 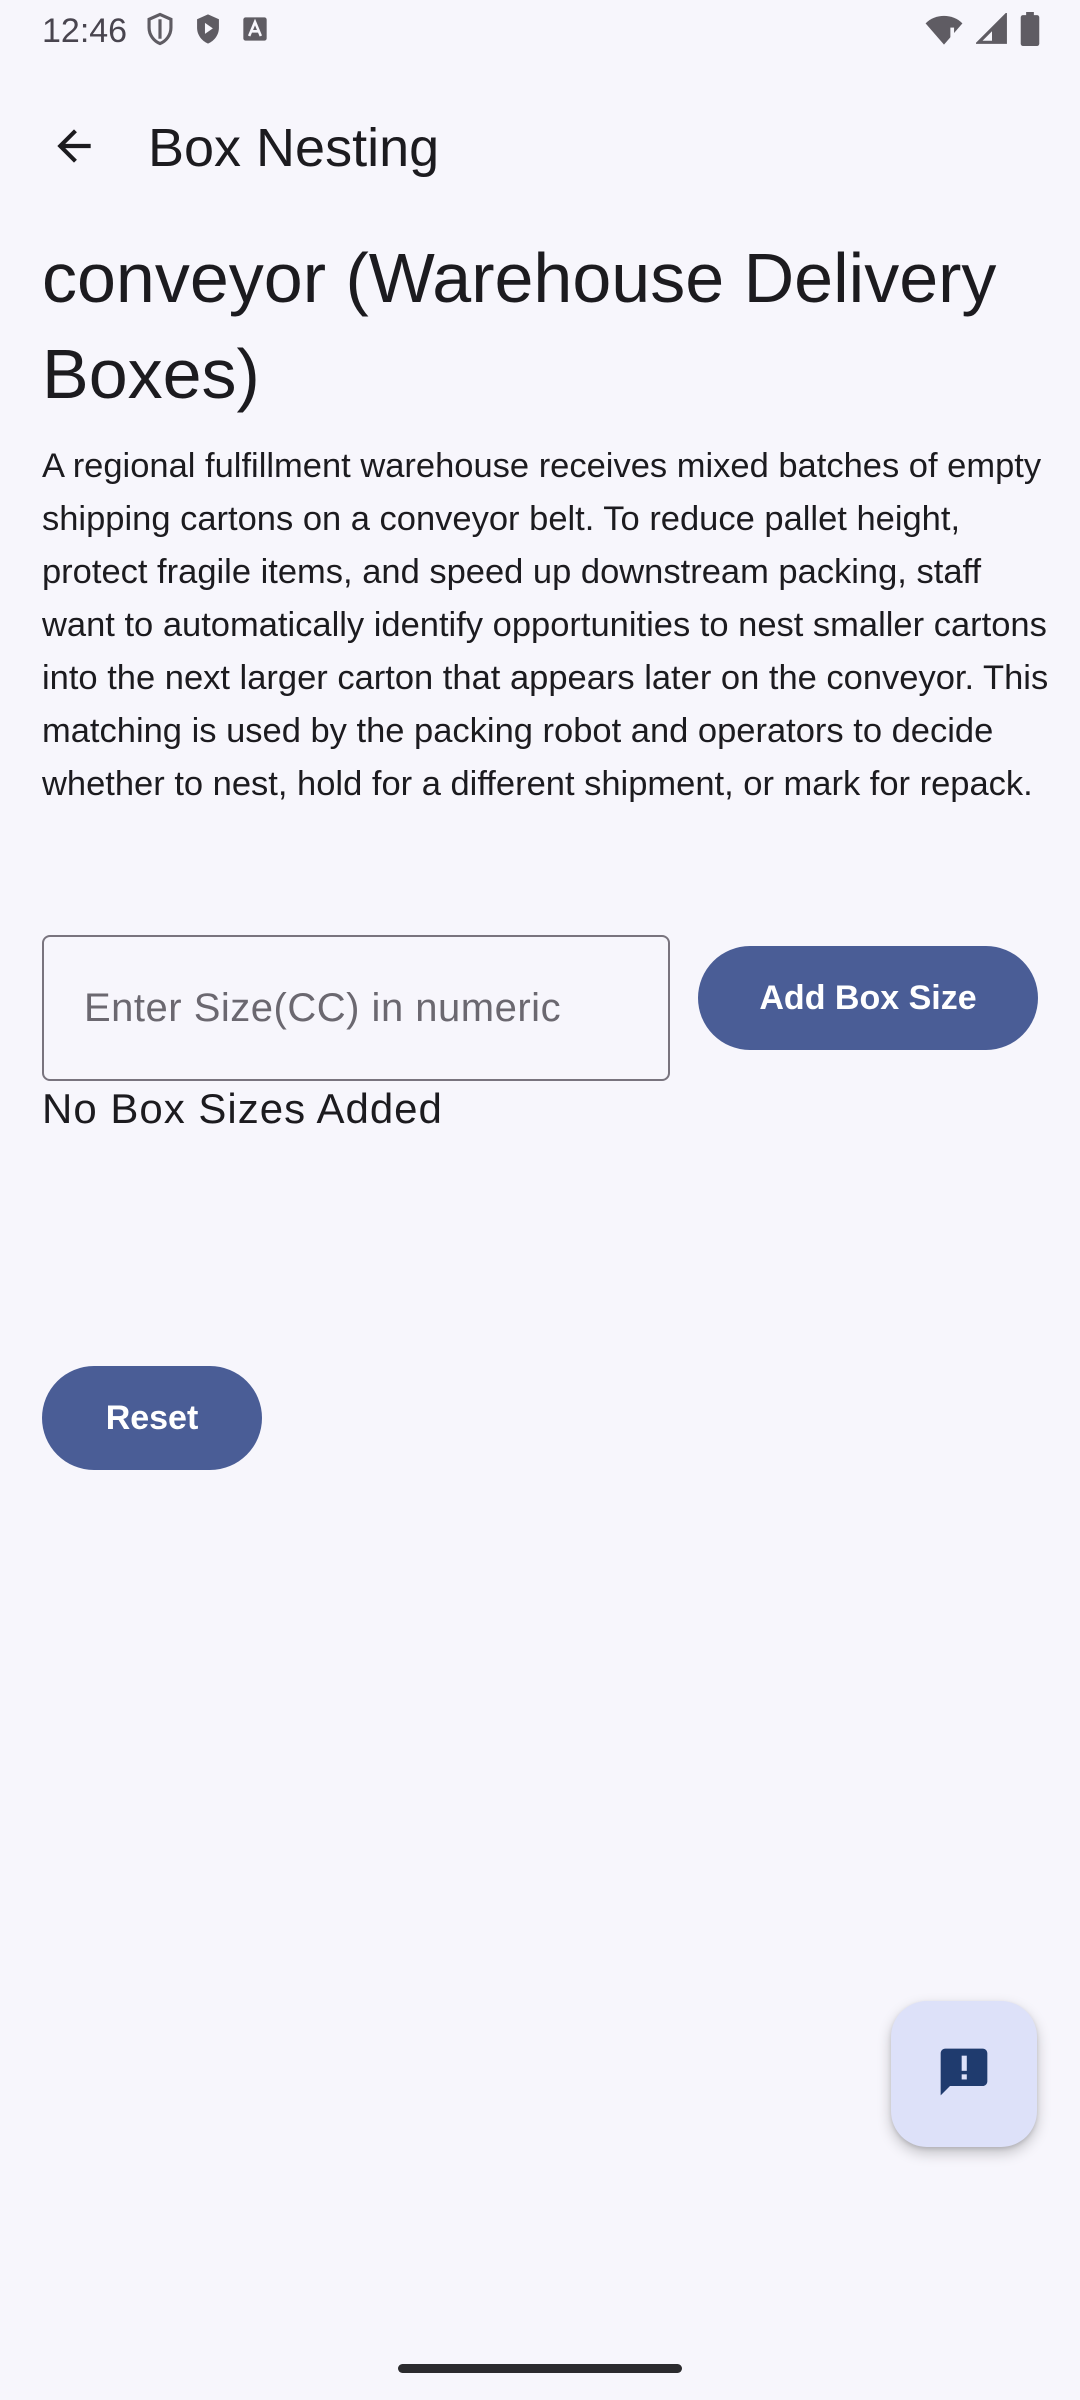 What do you see at coordinates (208, 31) in the screenshot?
I see `shield-play-icon` at bounding box center [208, 31].